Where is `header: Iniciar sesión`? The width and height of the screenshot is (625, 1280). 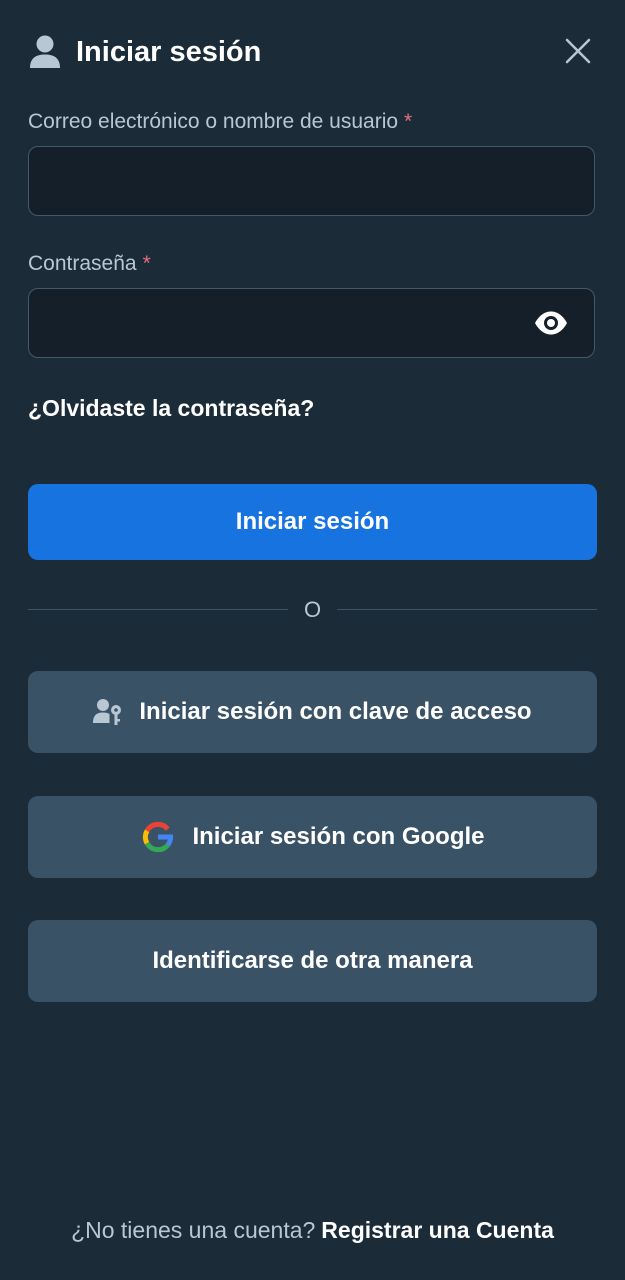 header: Iniciar sesión is located at coordinates (312, 52).